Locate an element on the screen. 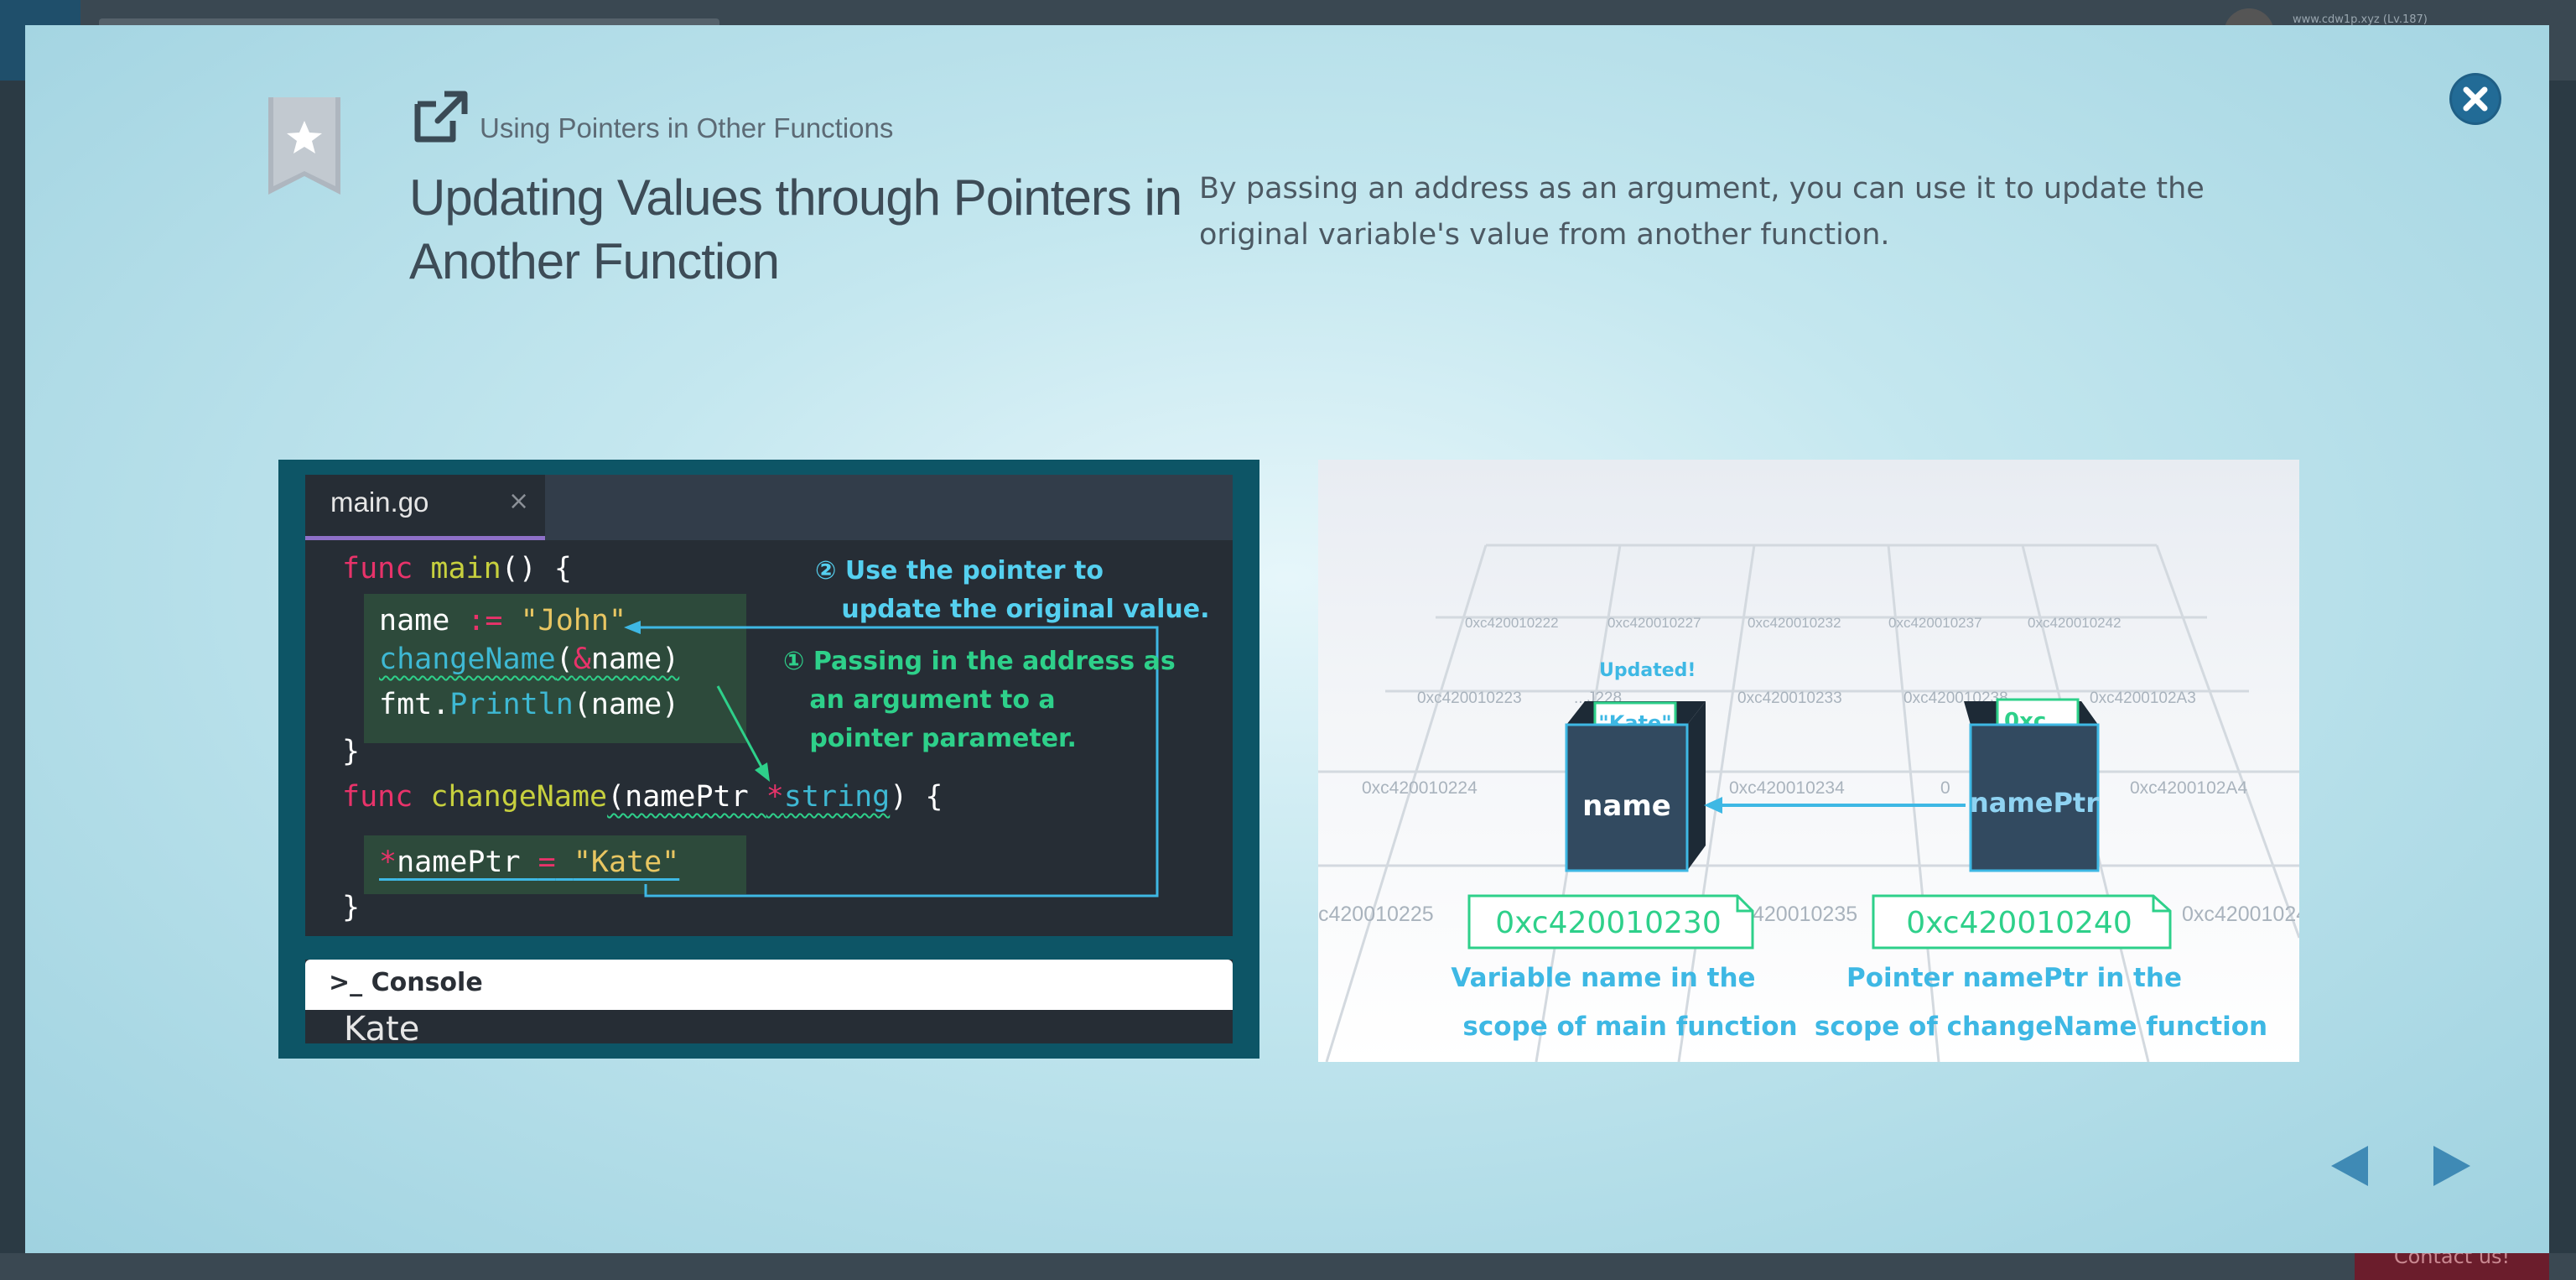 The width and height of the screenshot is (2576, 1280). svg-text: 0xc420010224 is located at coordinates (1420, 788).